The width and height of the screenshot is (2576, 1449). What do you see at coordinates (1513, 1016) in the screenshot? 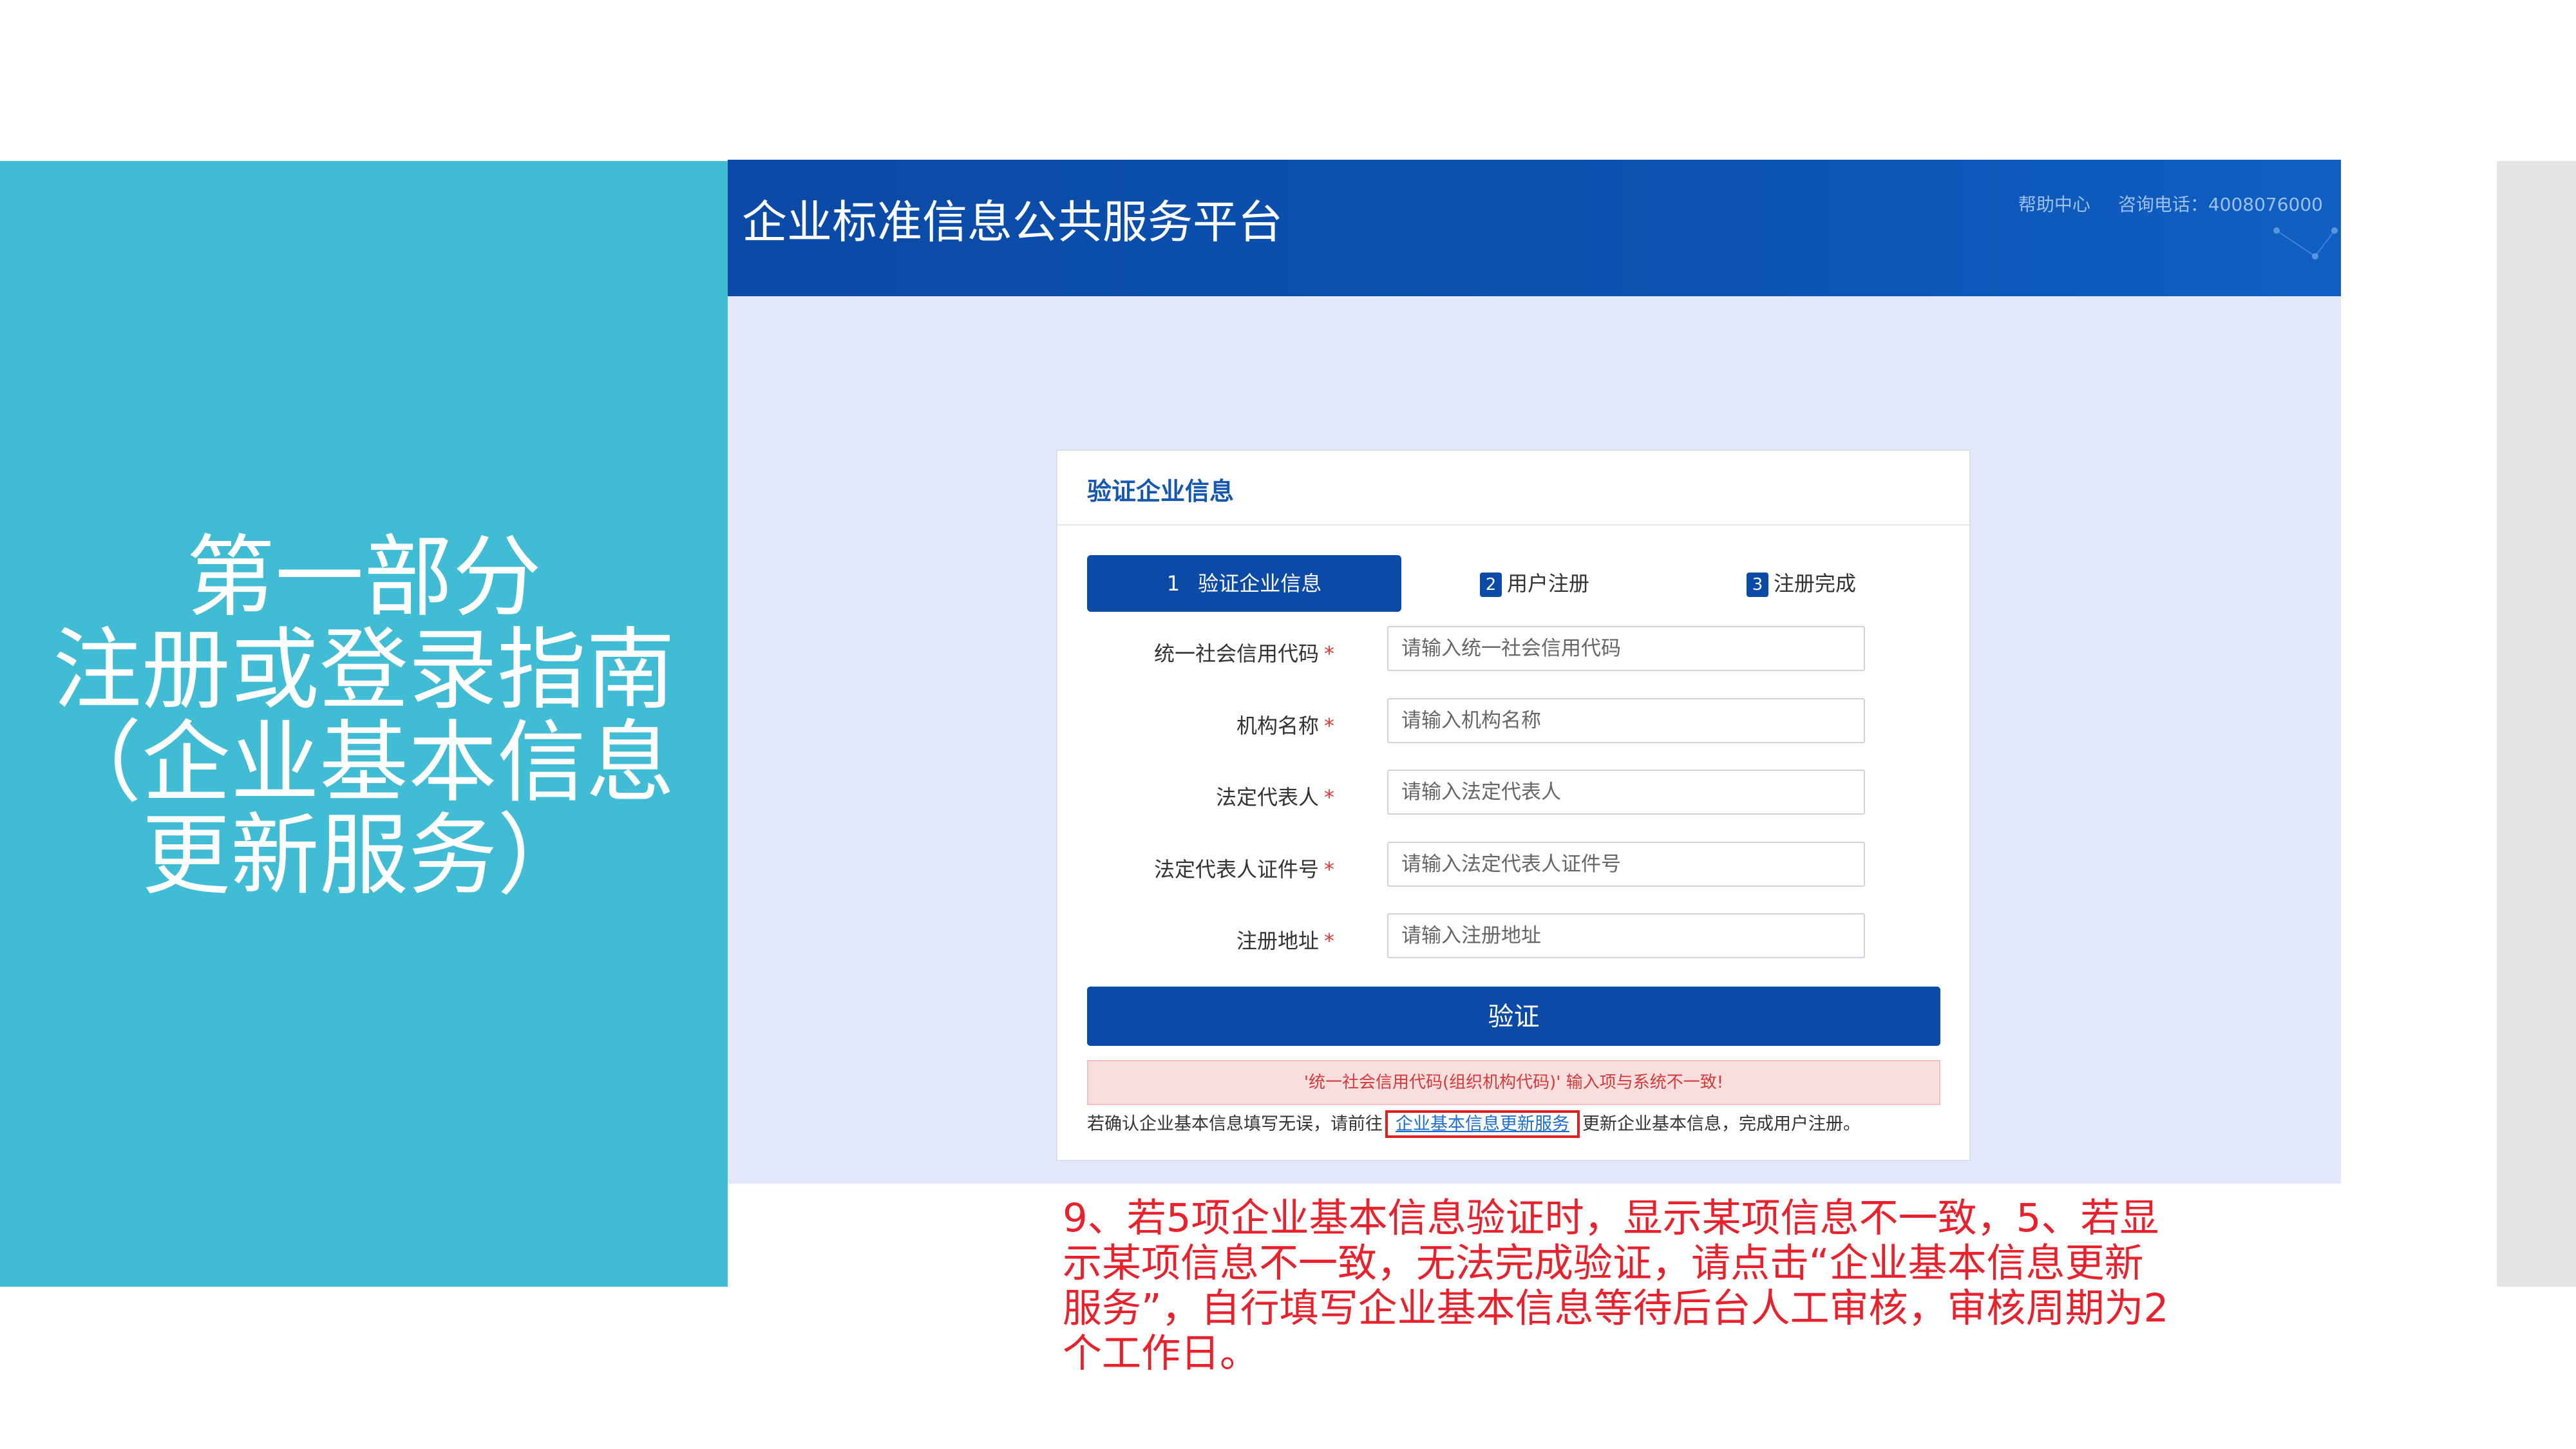
I see `verify-button: 验证` at bounding box center [1513, 1016].